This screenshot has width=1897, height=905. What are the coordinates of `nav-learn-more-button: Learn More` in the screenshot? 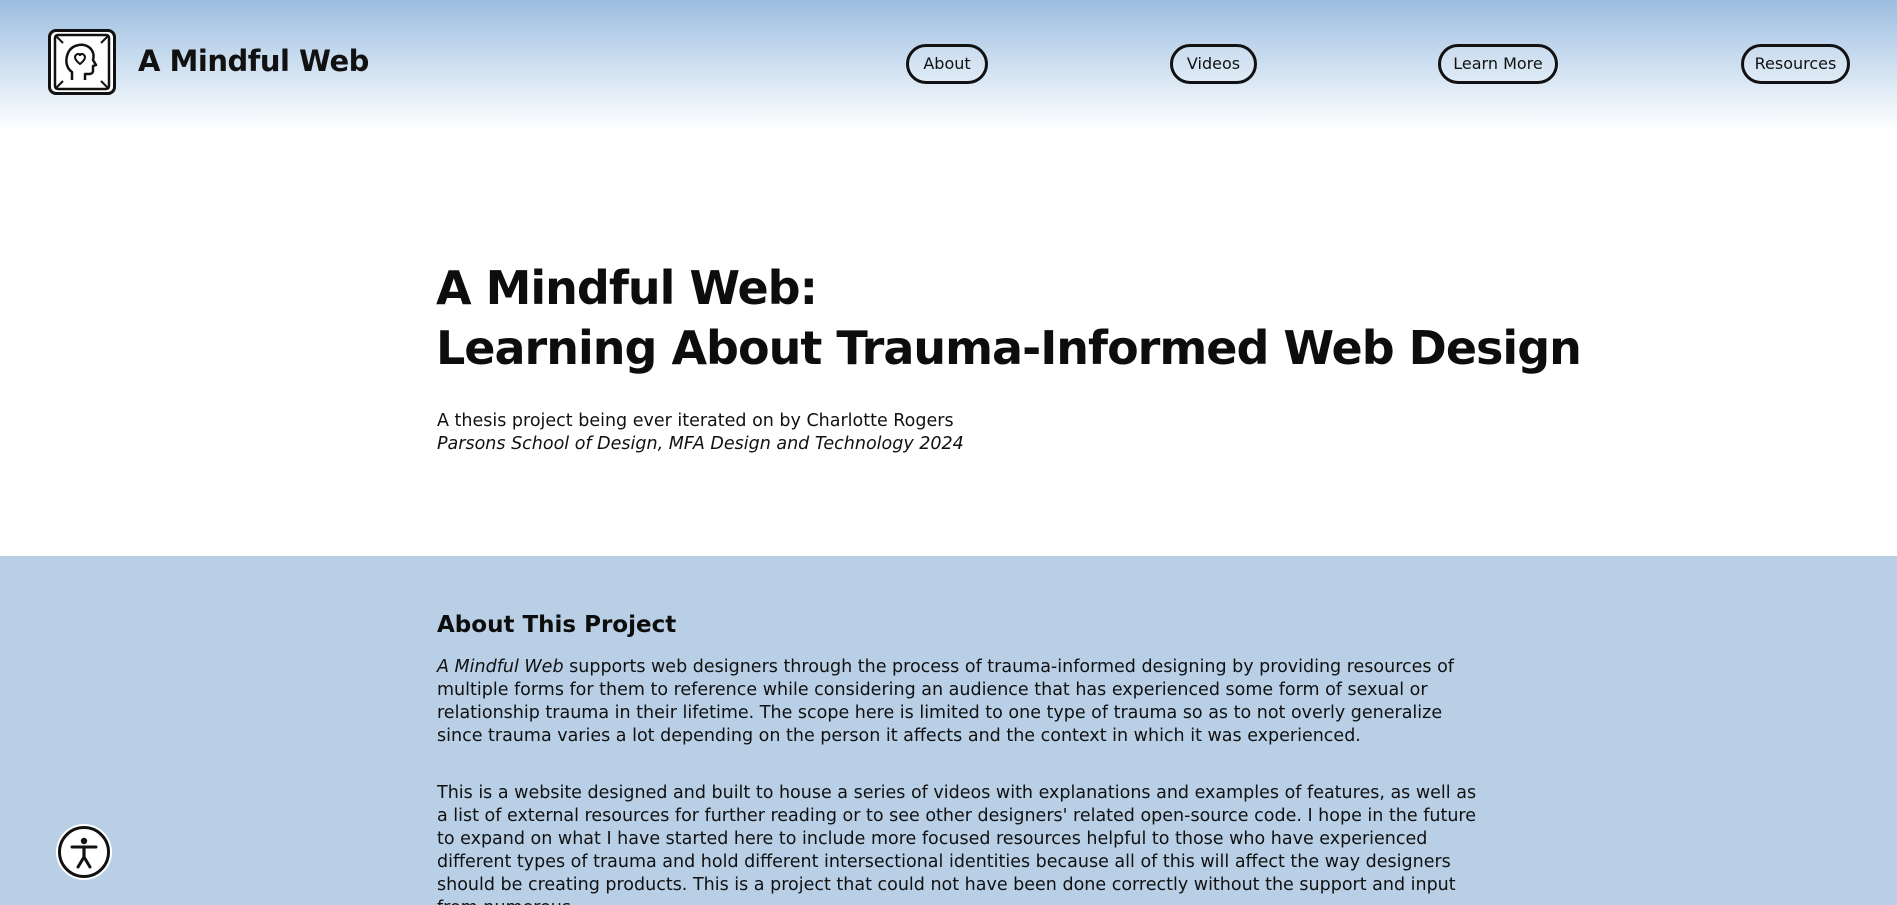 It's located at (1498, 64).